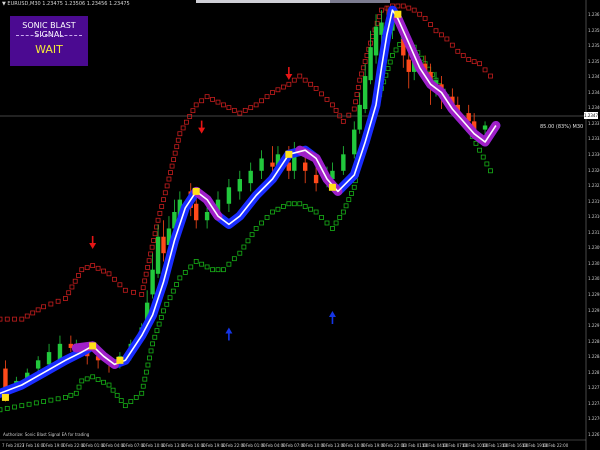 The height and width of the screenshot is (450, 600). What do you see at coordinates (594, 263) in the screenshot?
I see `price-tick-label: 1.23055` at bounding box center [594, 263].